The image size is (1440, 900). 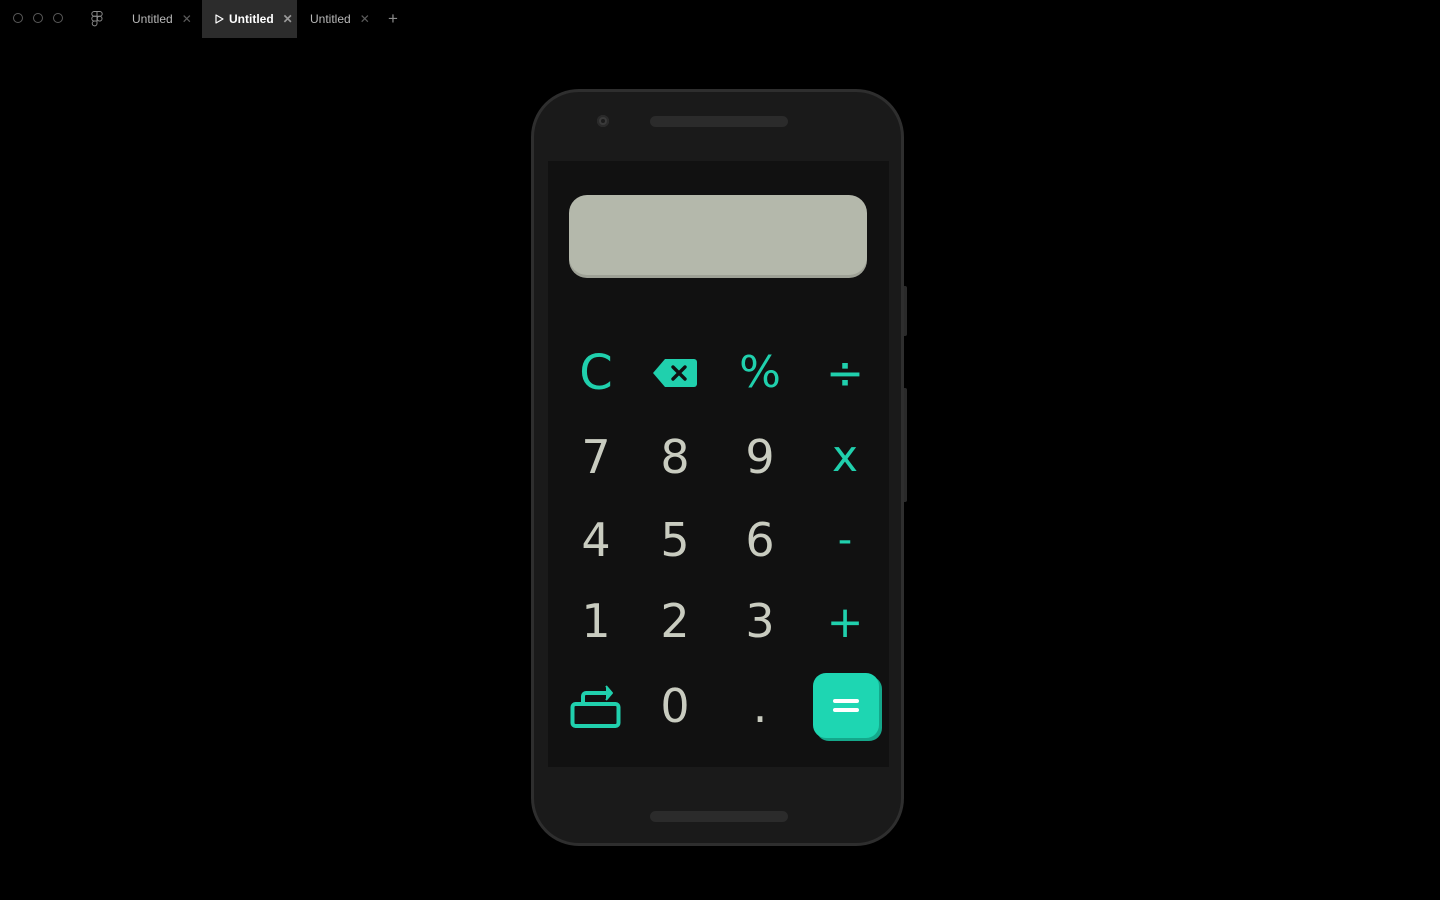 I want to click on percent-label: %, so click(x=760, y=372).